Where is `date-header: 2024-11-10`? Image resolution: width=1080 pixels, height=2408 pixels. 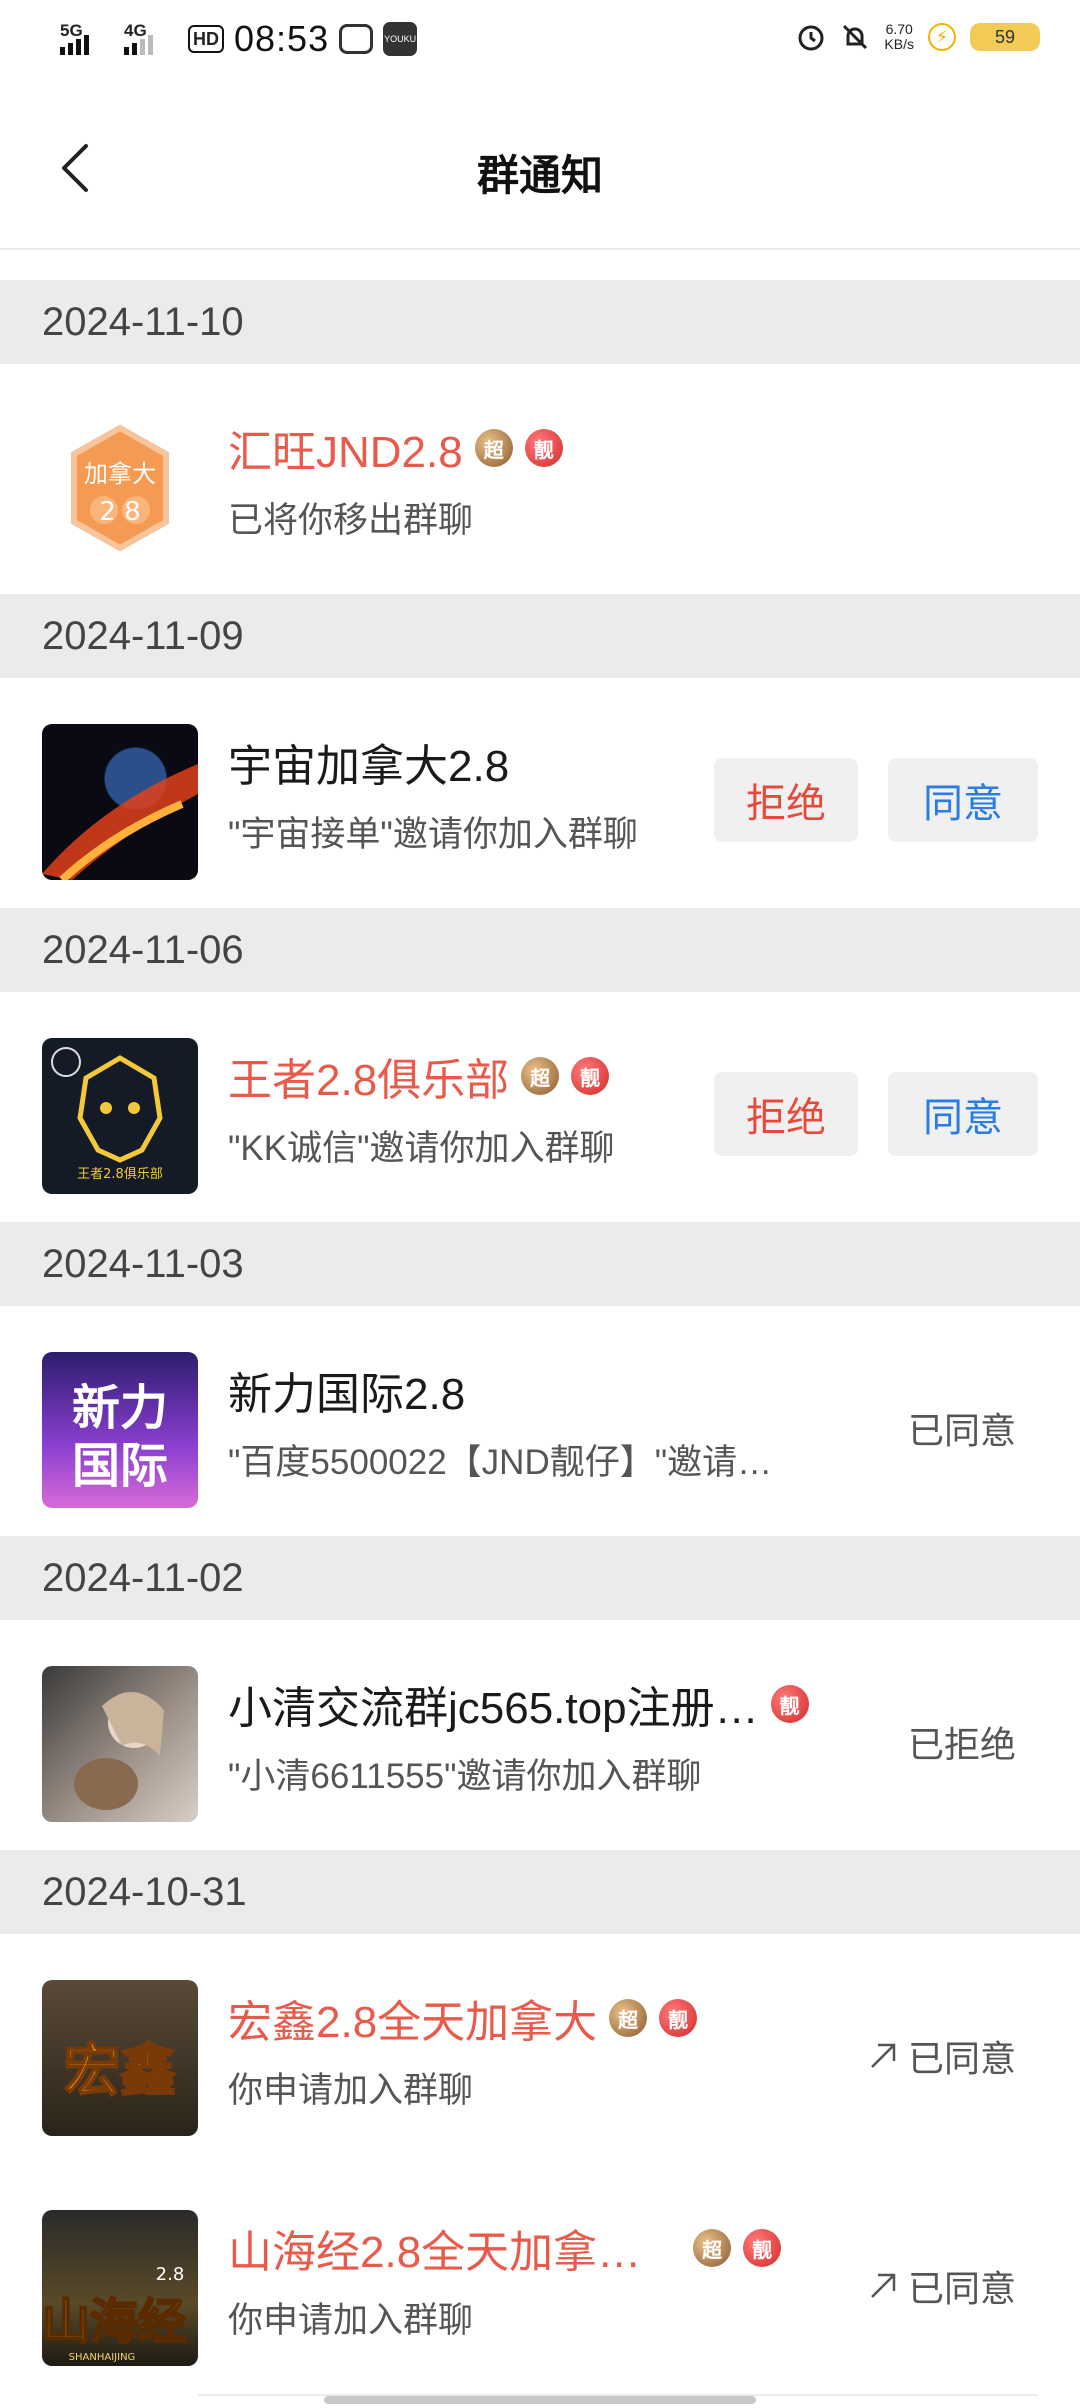
date-header: 2024-11-10 is located at coordinates (540, 322).